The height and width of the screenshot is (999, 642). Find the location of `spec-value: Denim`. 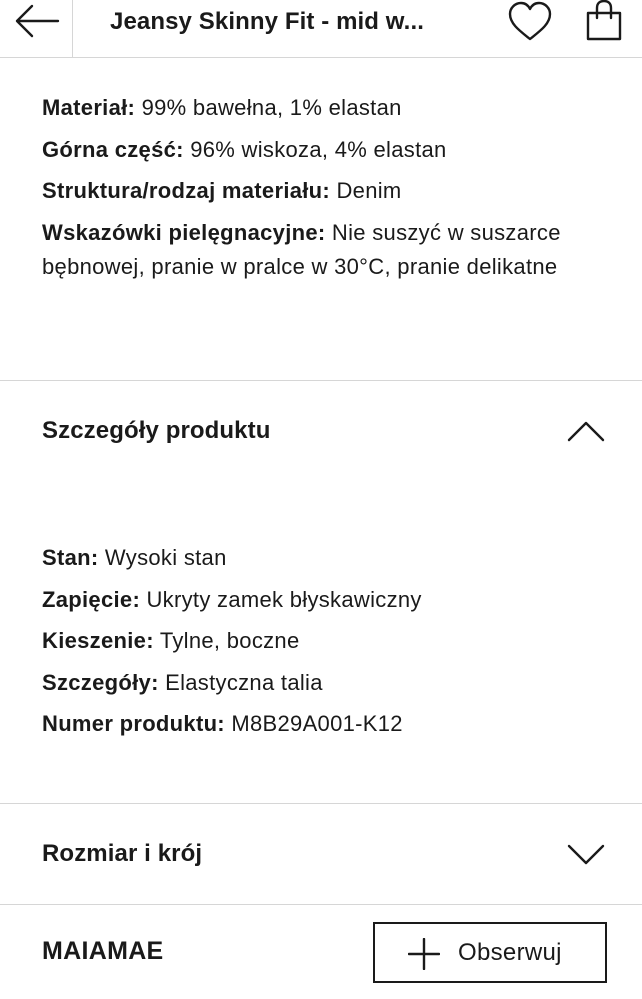

spec-value: Denim is located at coordinates (366, 190).